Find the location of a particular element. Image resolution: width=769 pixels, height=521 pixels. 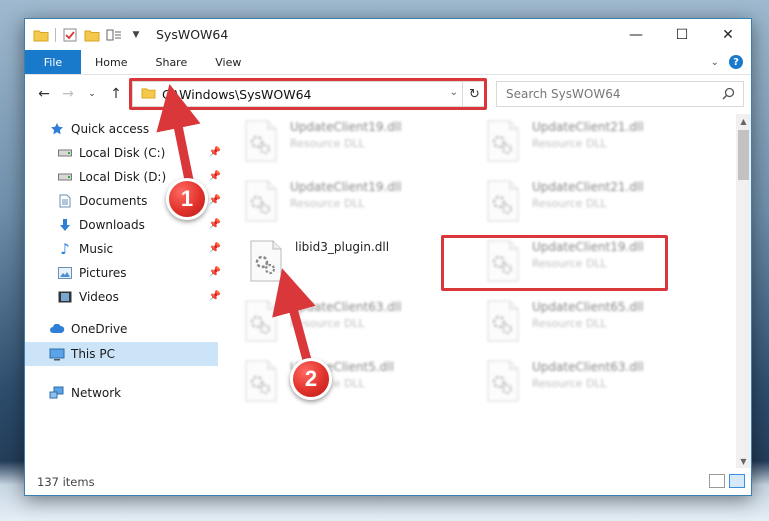

arrow-to-file is located at coordinates (294, 316).